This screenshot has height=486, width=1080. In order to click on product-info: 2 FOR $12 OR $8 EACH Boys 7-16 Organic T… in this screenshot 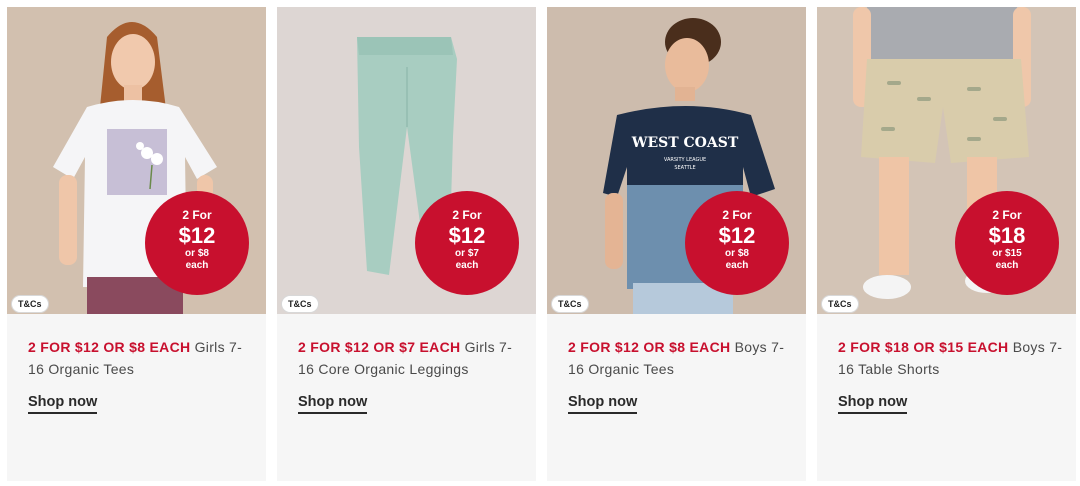, I will do `click(680, 375)`.